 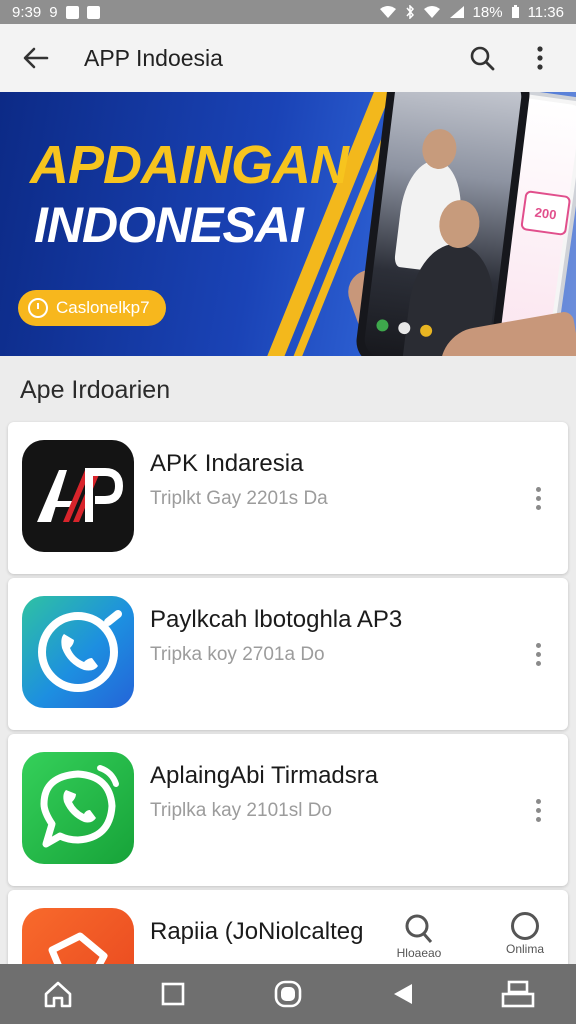 I want to click on home-circle-icon, so click(x=288, y=994).